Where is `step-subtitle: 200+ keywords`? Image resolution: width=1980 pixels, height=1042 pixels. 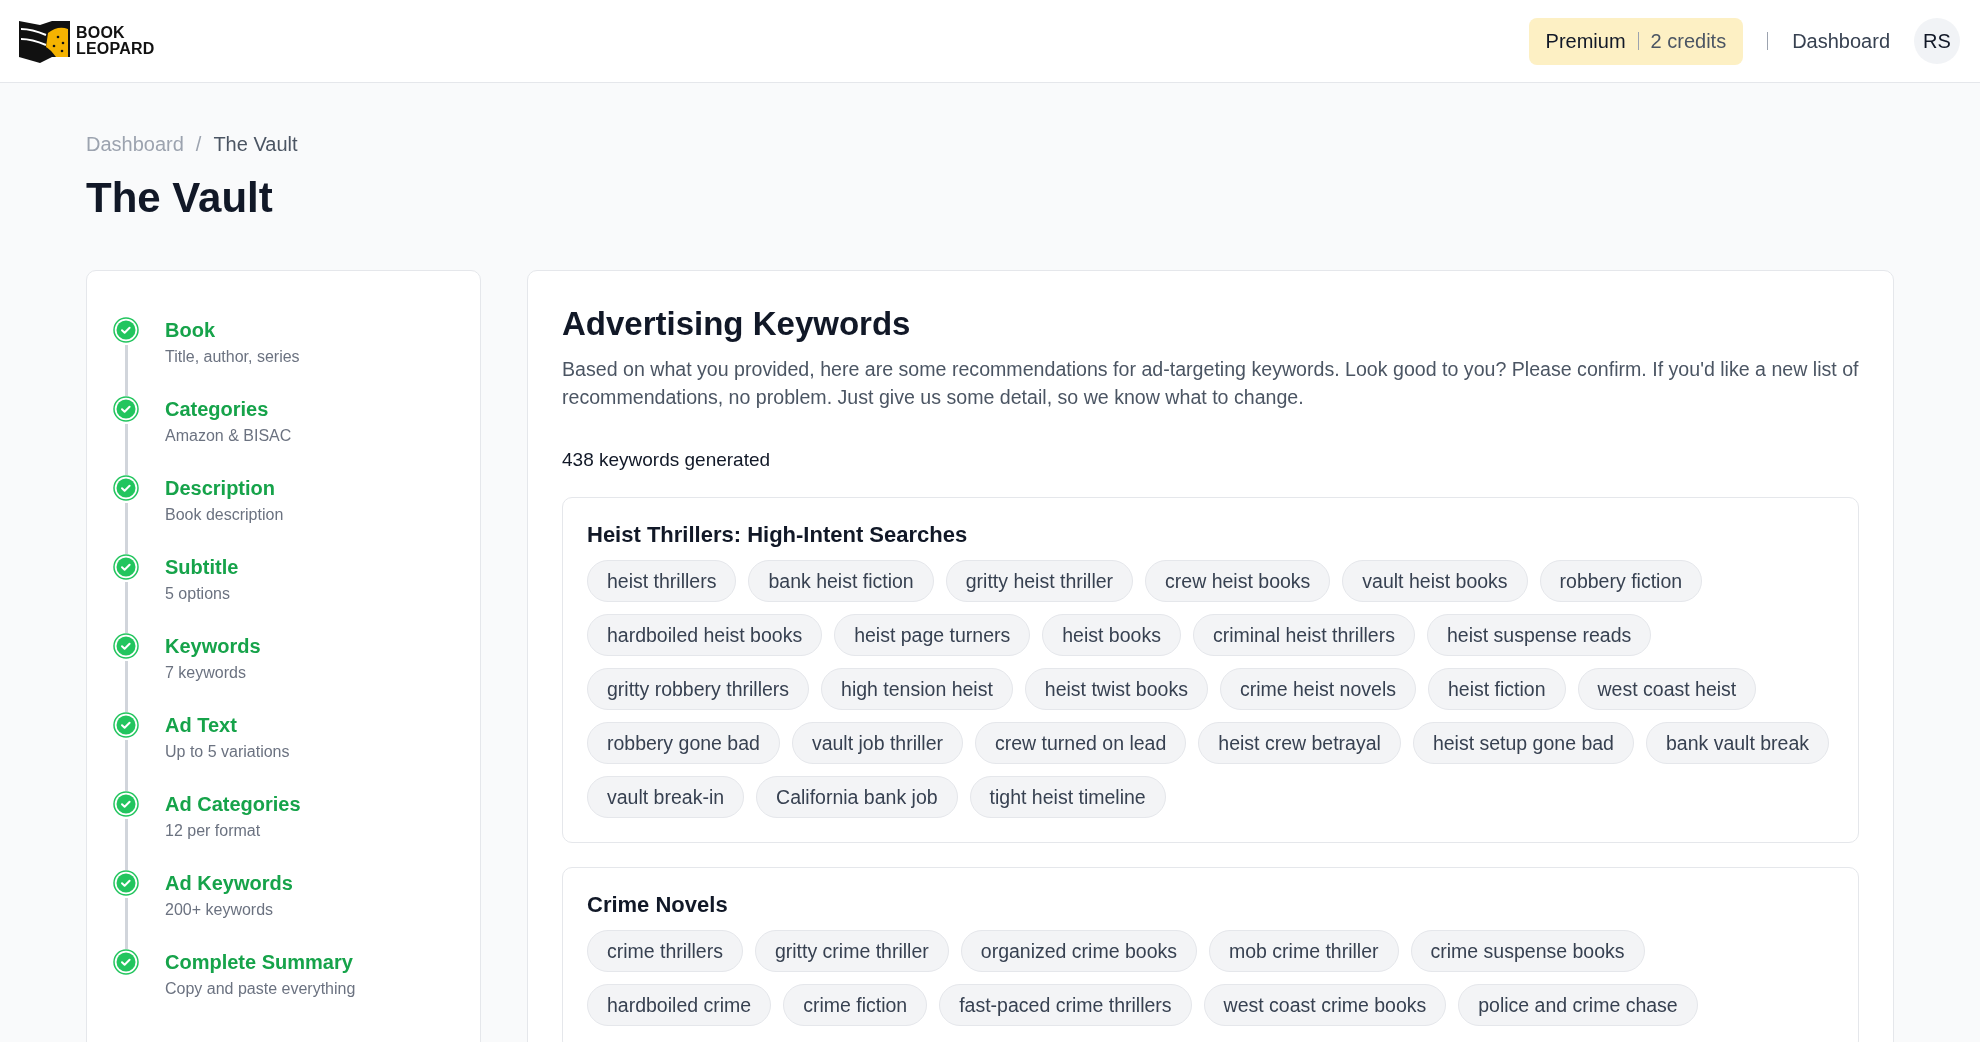
step-subtitle: 200+ keywords is located at coordinates (220, 910).